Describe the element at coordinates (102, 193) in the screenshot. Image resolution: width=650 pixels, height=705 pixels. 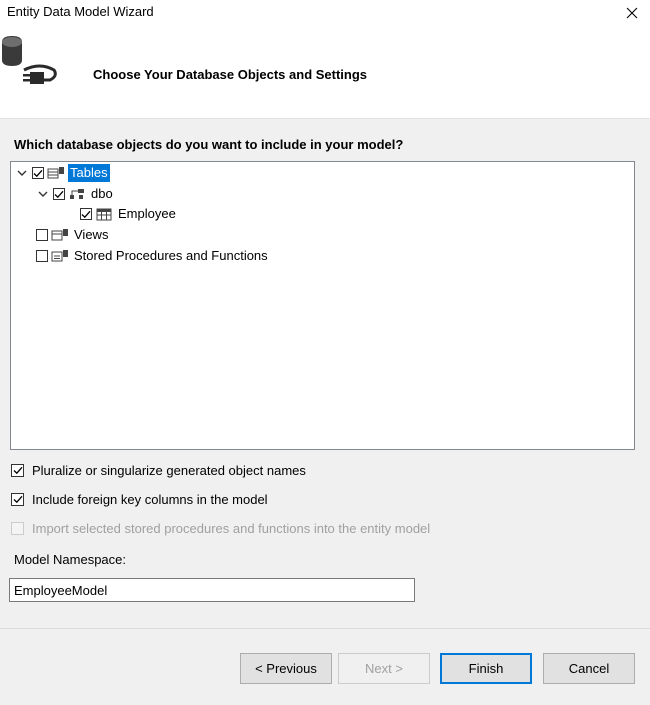
I see `dbo-label: dbo` at that location.